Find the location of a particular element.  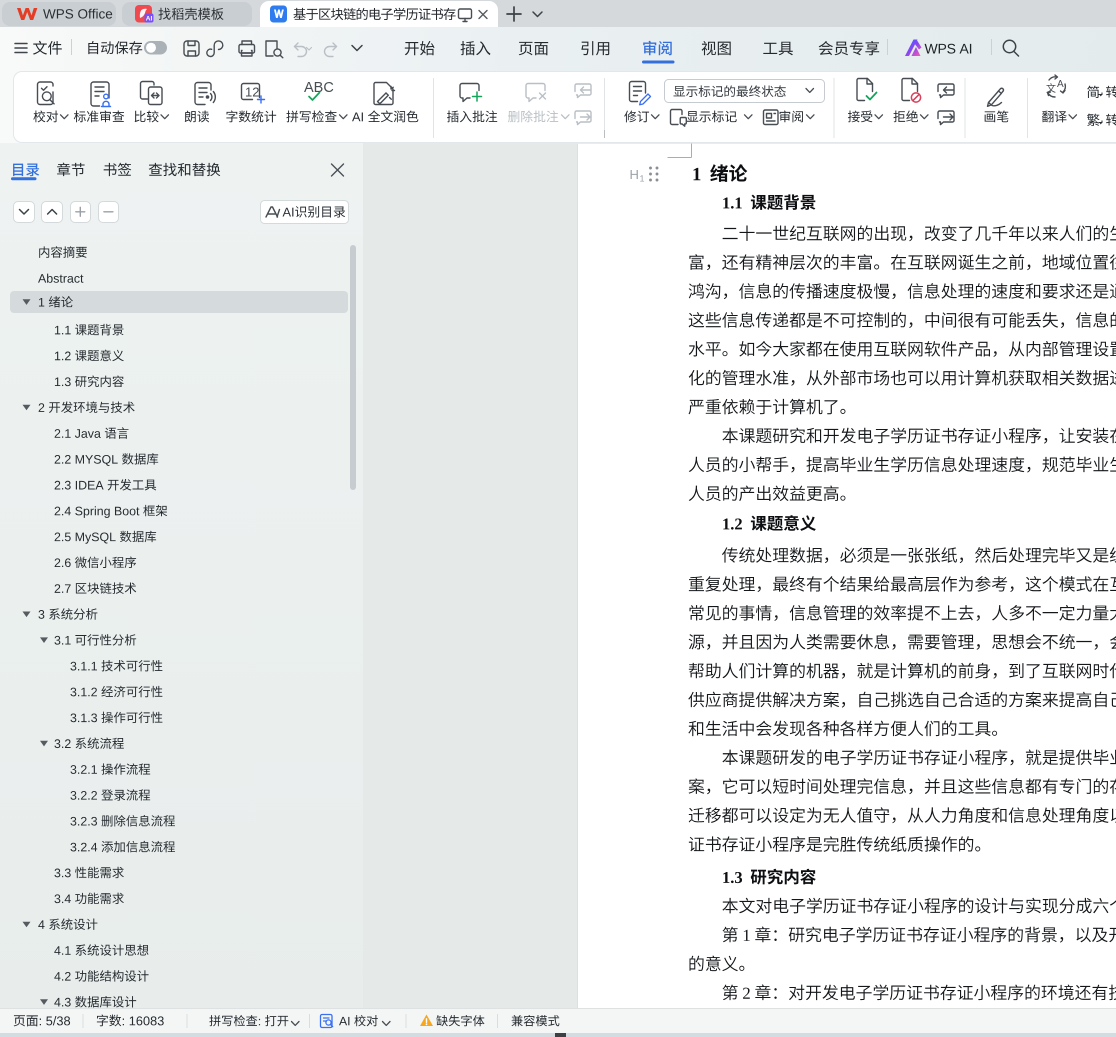

svg-text: A is located at coordinates (1060, 84).